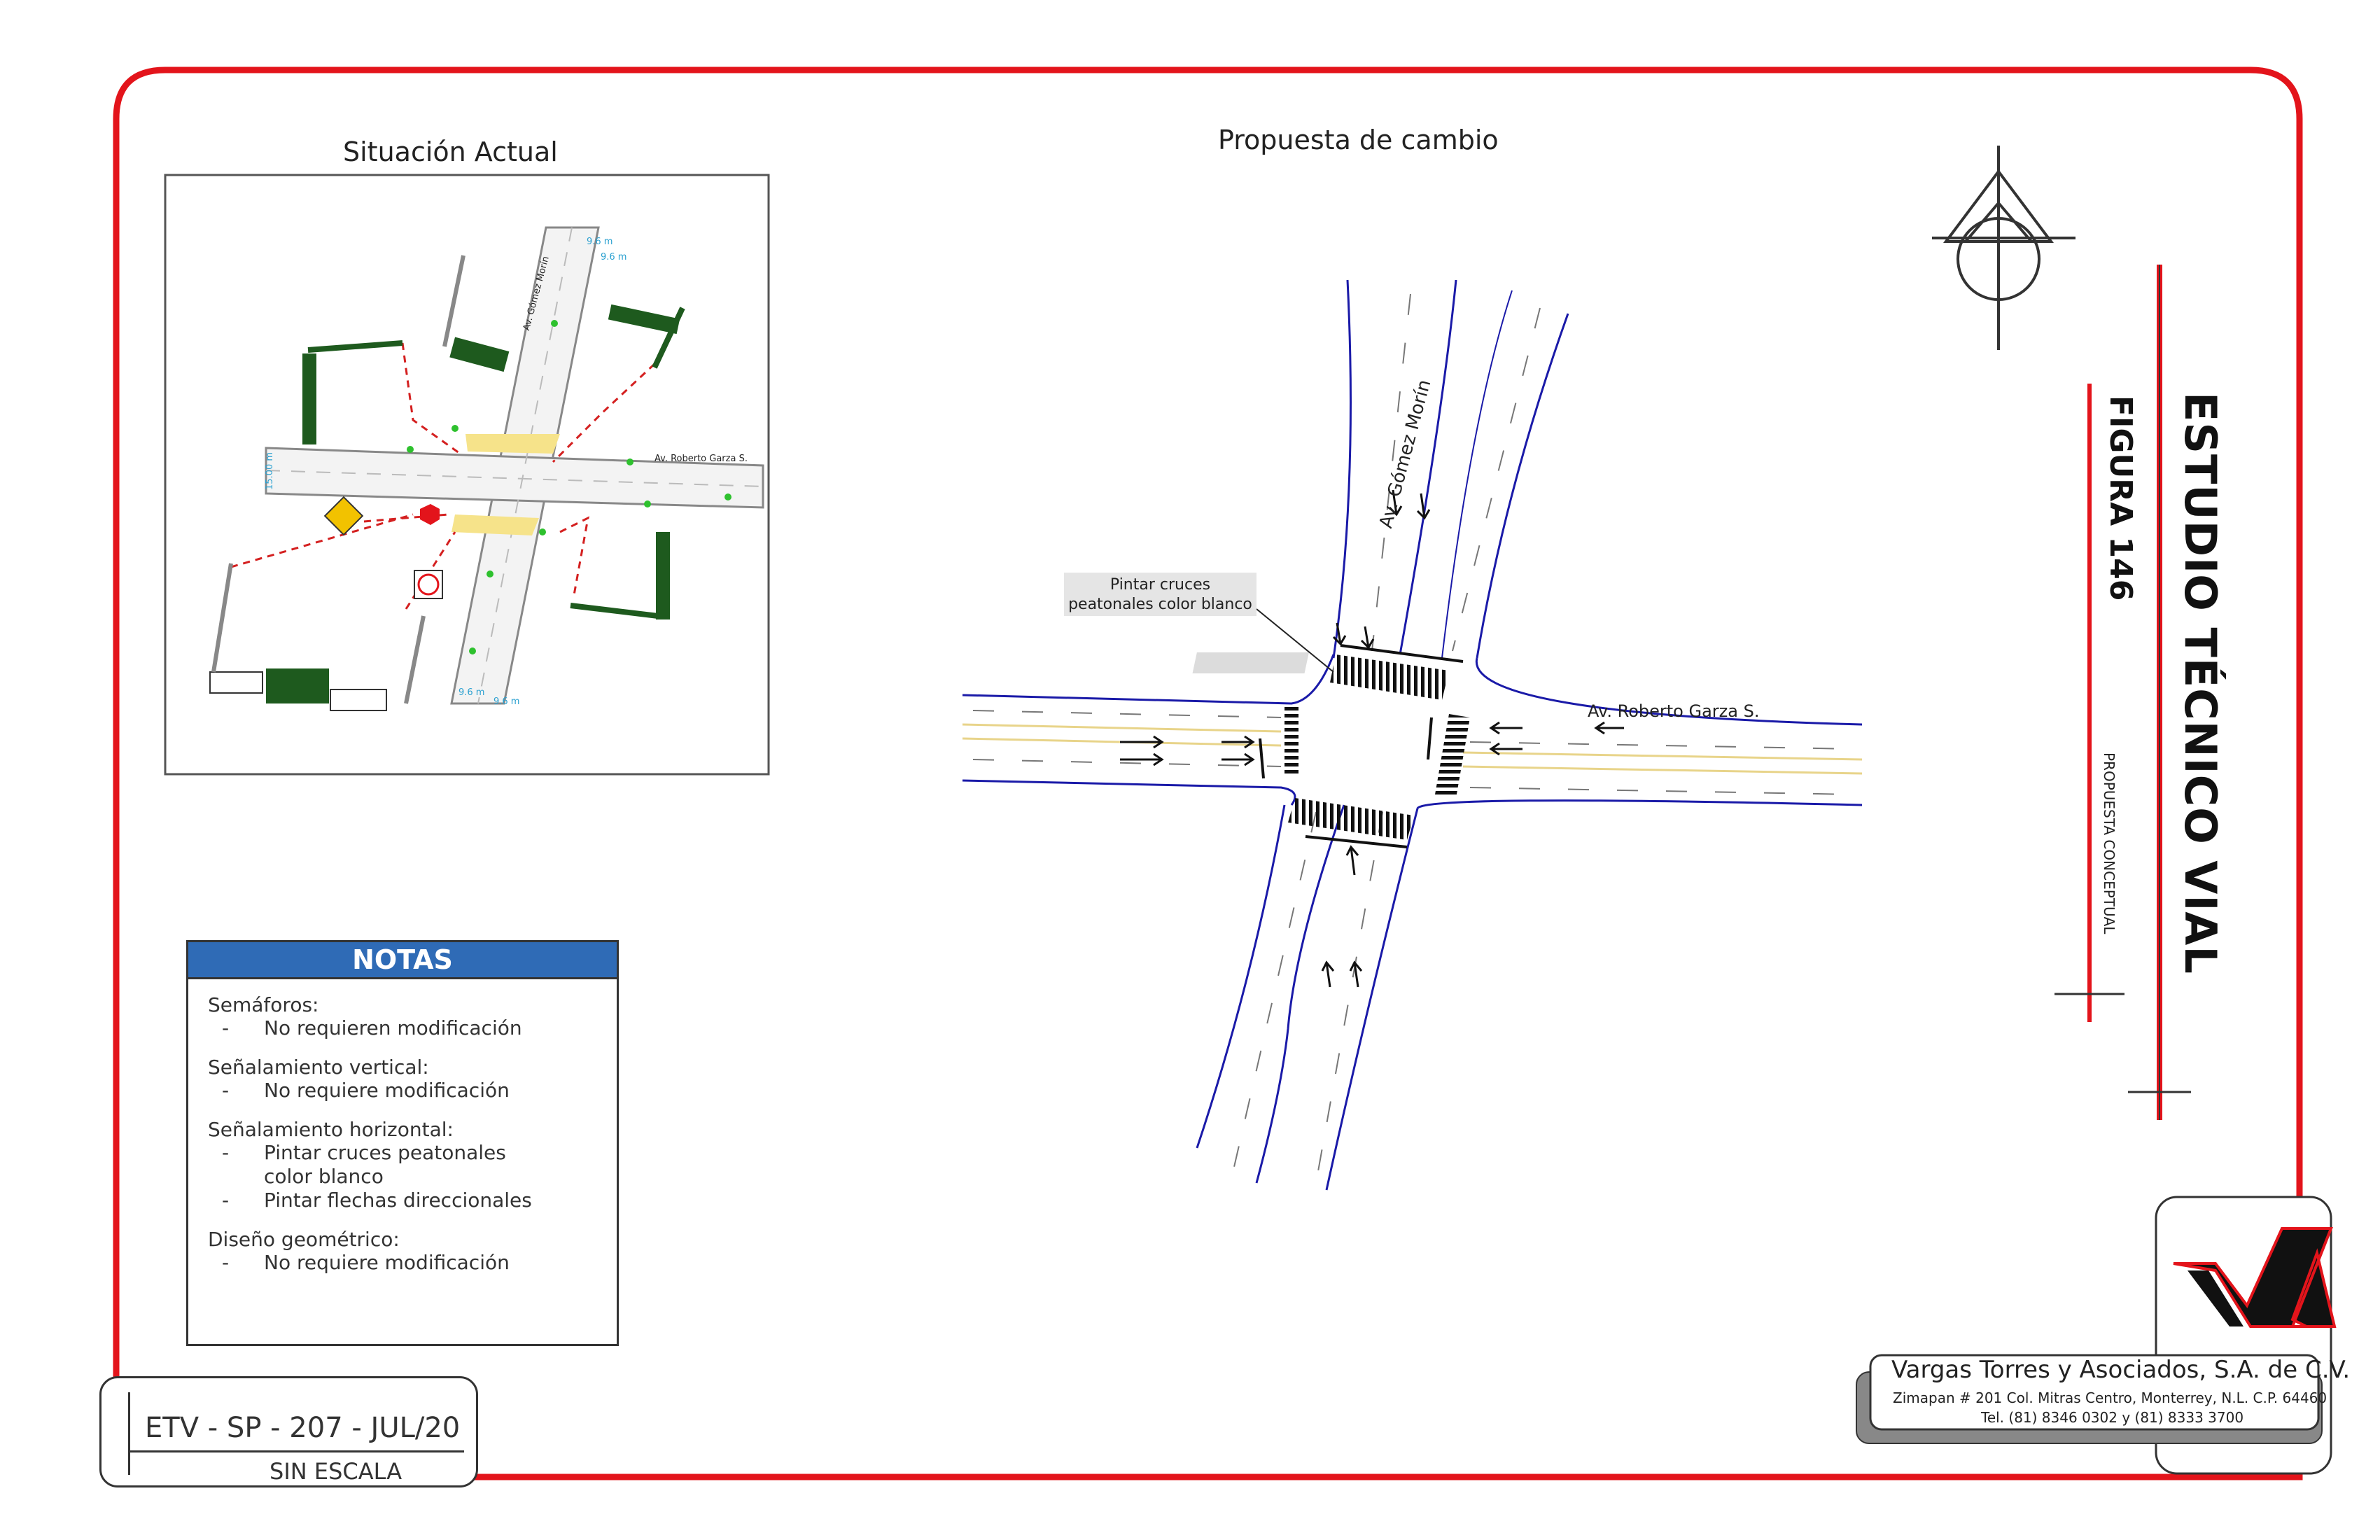 The image size is (2380, 1540). Describe the element at coordinates (331, 1129) in the screenshot. I see `notes-group-title: Señalamiento horizontal:` at that location.